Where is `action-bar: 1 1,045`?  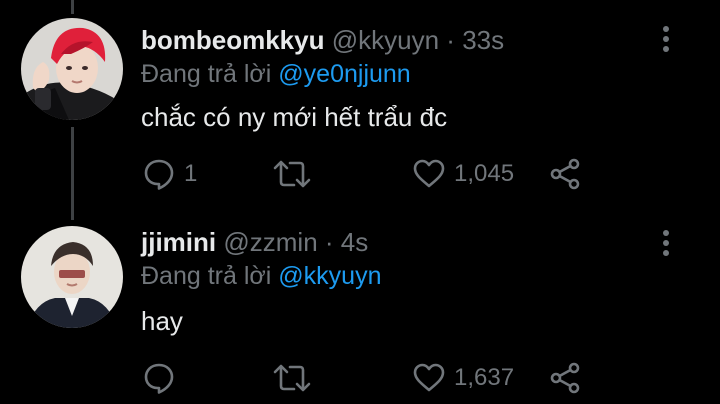 action-bar: 1 1,045 is located at coordinates (370, 174).